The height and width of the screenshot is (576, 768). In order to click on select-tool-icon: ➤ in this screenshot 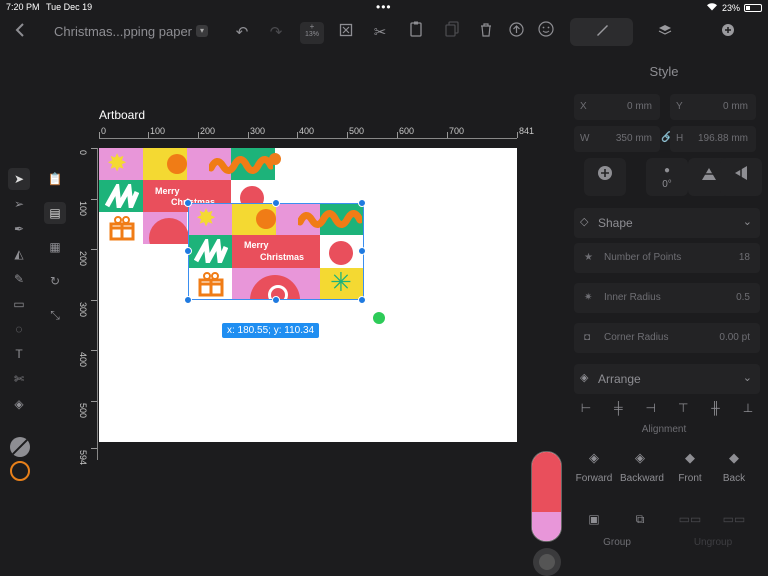, I will do `click(19, 179)`.